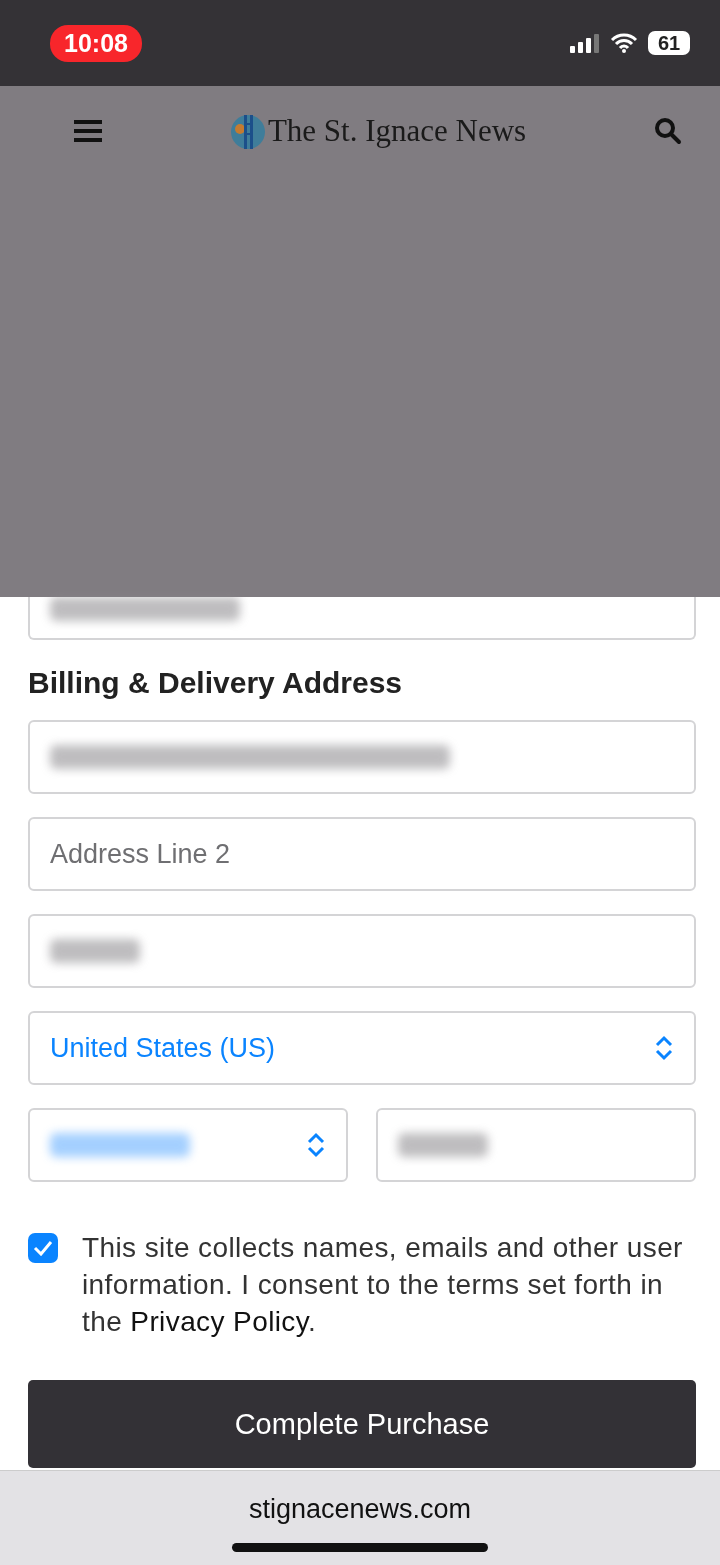 This screenshot has width=720, height=1565. I want to click on menu-icon, so click(88, 131).